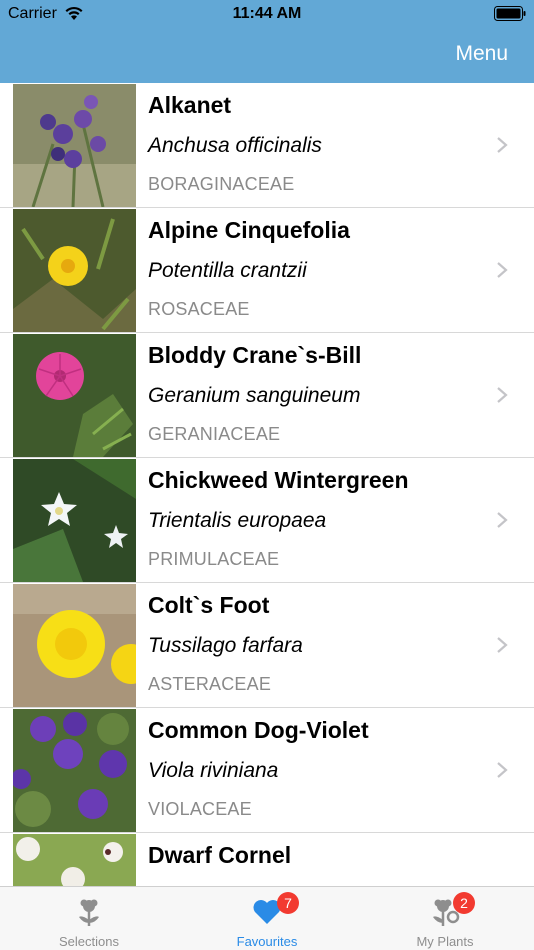  I want to click on menu-button: Menu, so click(481, 54).